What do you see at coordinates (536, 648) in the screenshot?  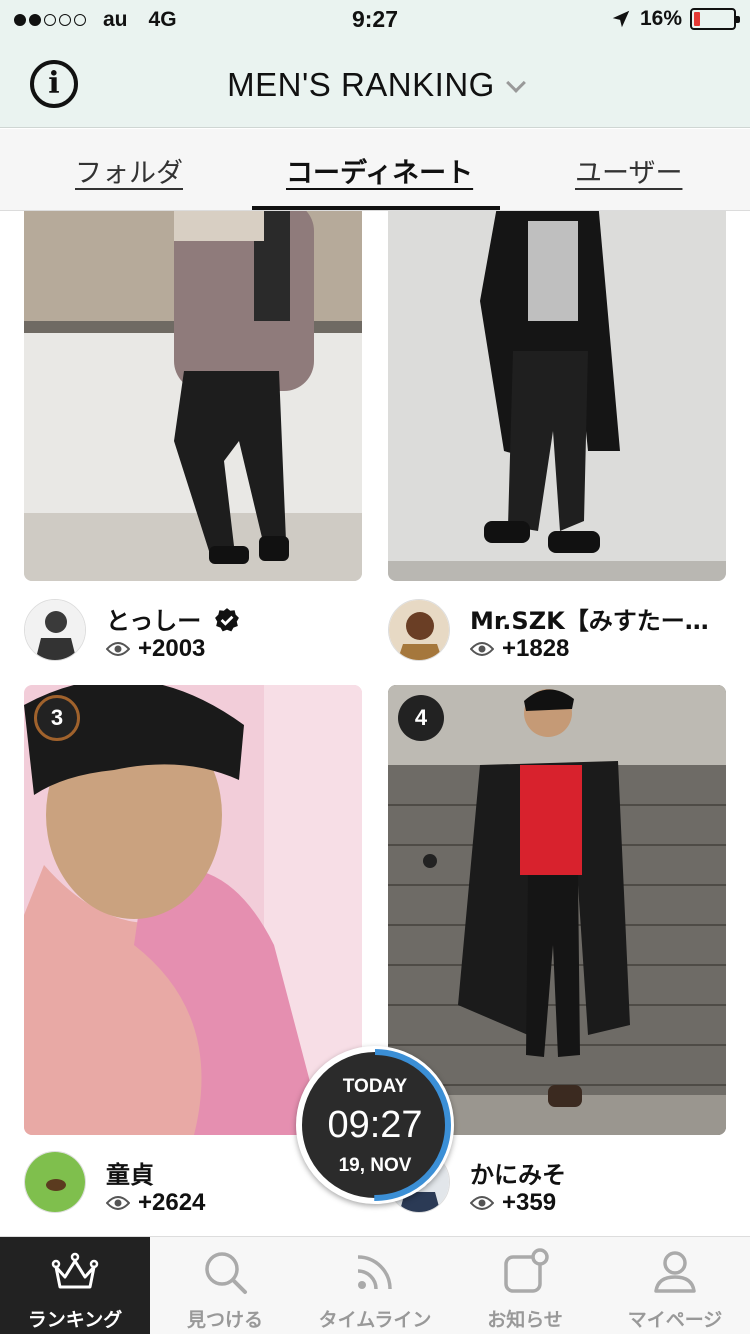 I see `view-count-value: +1828` at bounding box center [536, 648].